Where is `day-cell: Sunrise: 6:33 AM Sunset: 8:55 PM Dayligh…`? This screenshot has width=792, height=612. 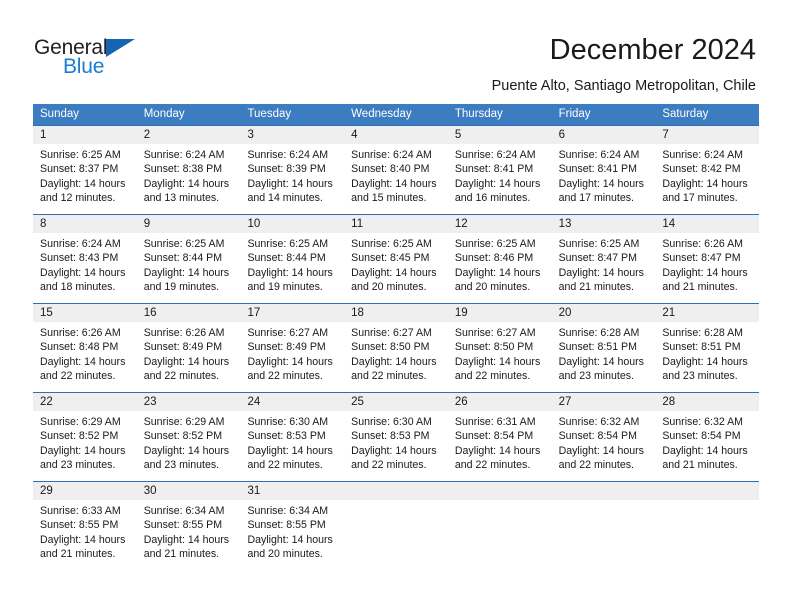 day-cell: Sunrise: 6:33 AM Sunset: 8:55 PM Dayligh… is located at coordinates (85, 535).